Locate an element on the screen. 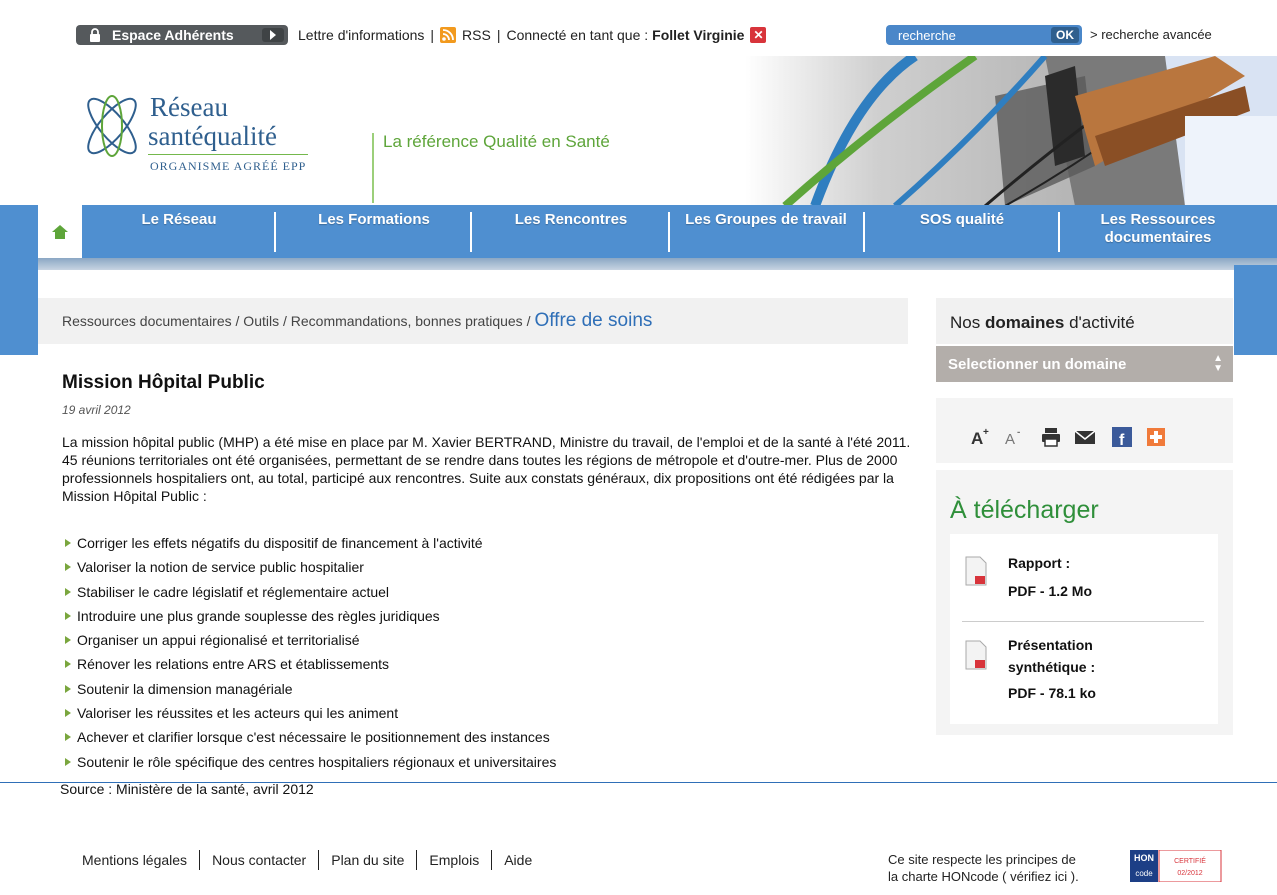  honcode-date: 02/2012 is located at coordinates (1189, 873).